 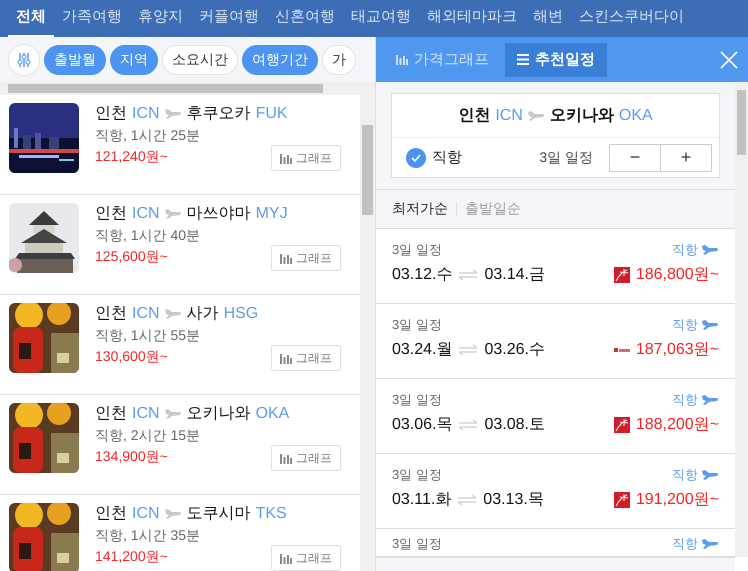 I want to click on departure-date: 03.12.수, so click(x=422, y=275).